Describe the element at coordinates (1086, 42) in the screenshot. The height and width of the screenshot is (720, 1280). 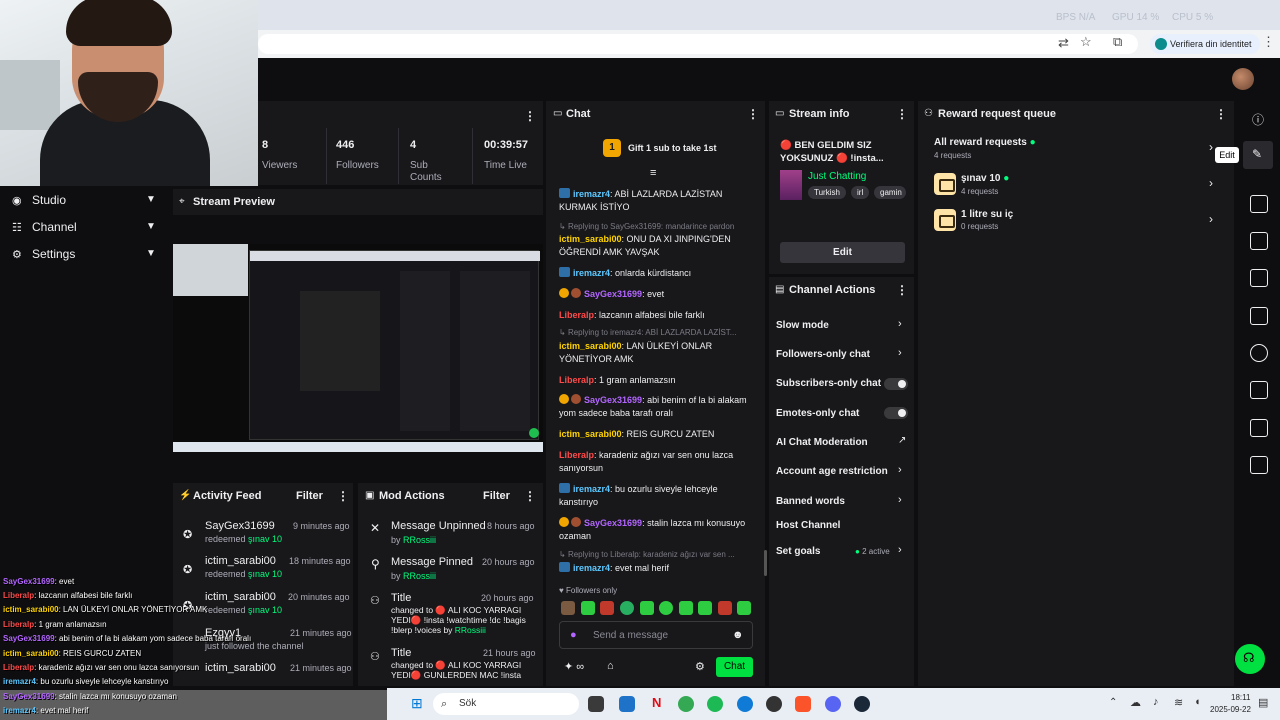
I see `bookmark-star-icon: ☆` at that location.